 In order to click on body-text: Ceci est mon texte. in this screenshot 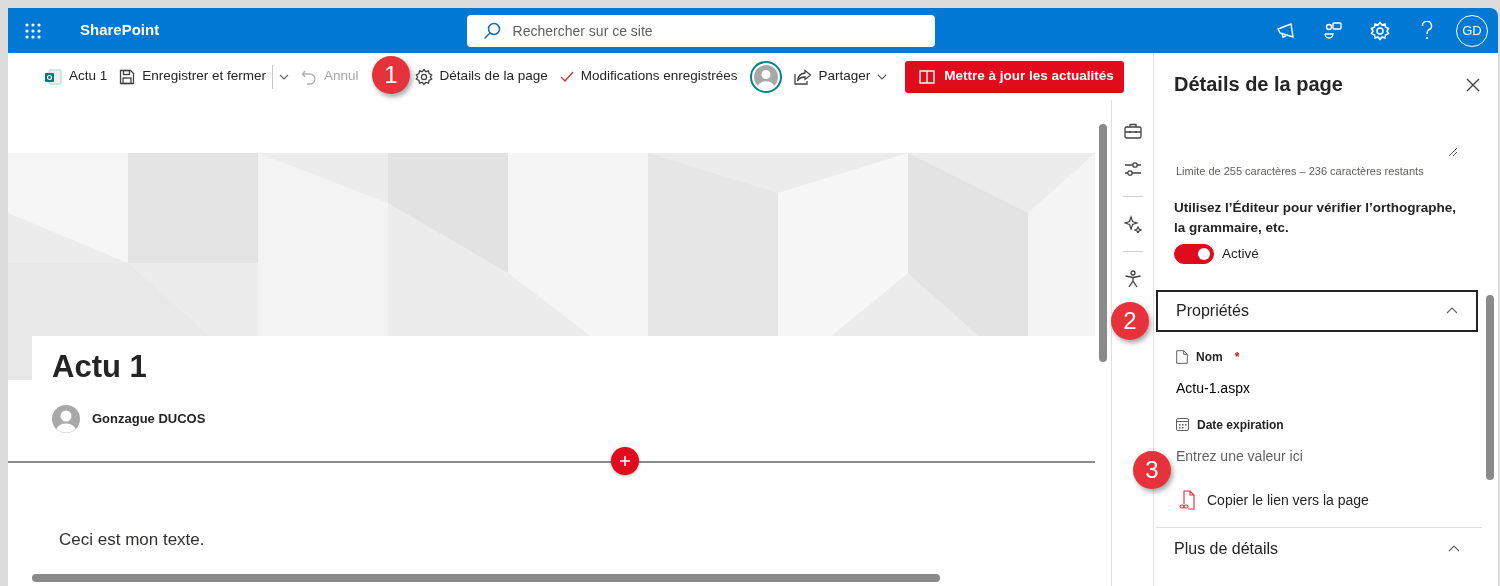, I will do `click(577, 540)`.